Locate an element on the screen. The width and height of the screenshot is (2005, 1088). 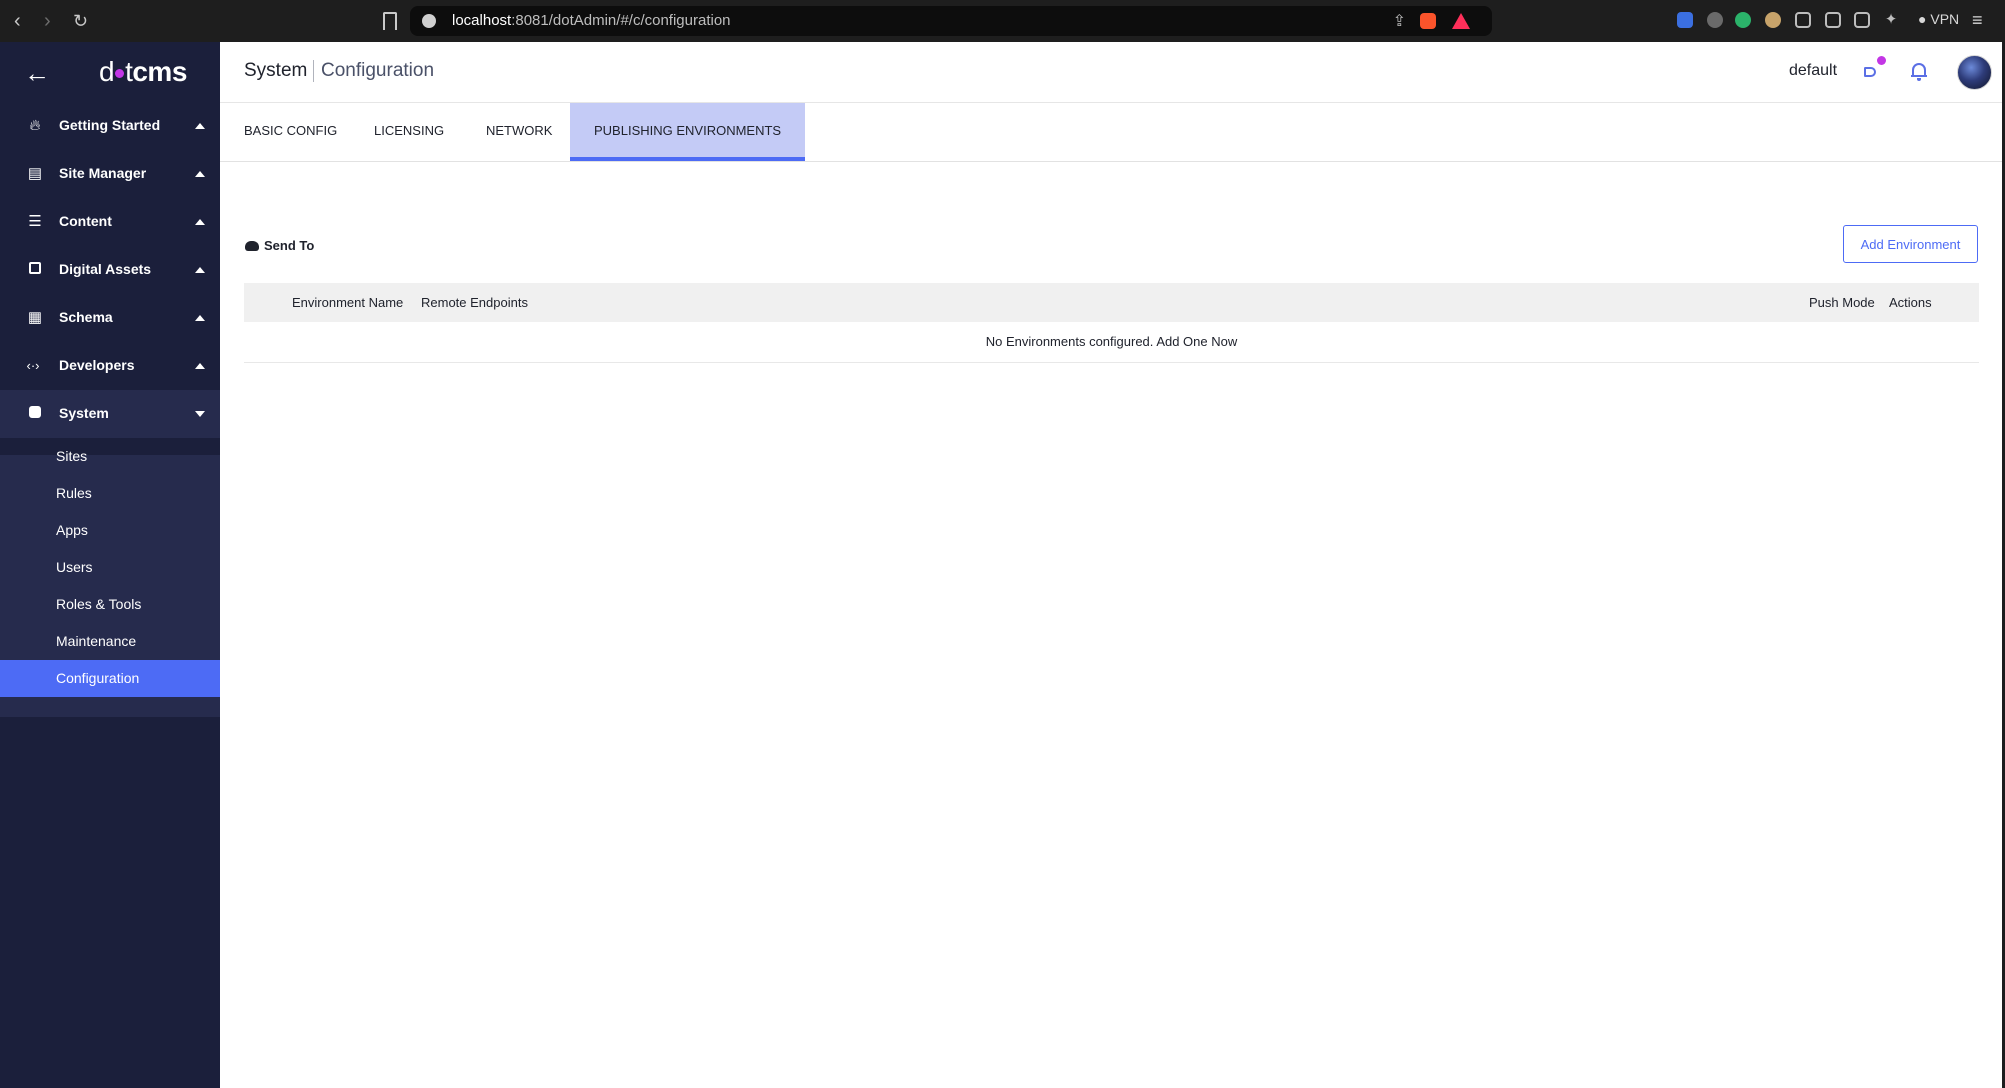
submenu-item-label: Maintenance is located at coordinates (96, 641).